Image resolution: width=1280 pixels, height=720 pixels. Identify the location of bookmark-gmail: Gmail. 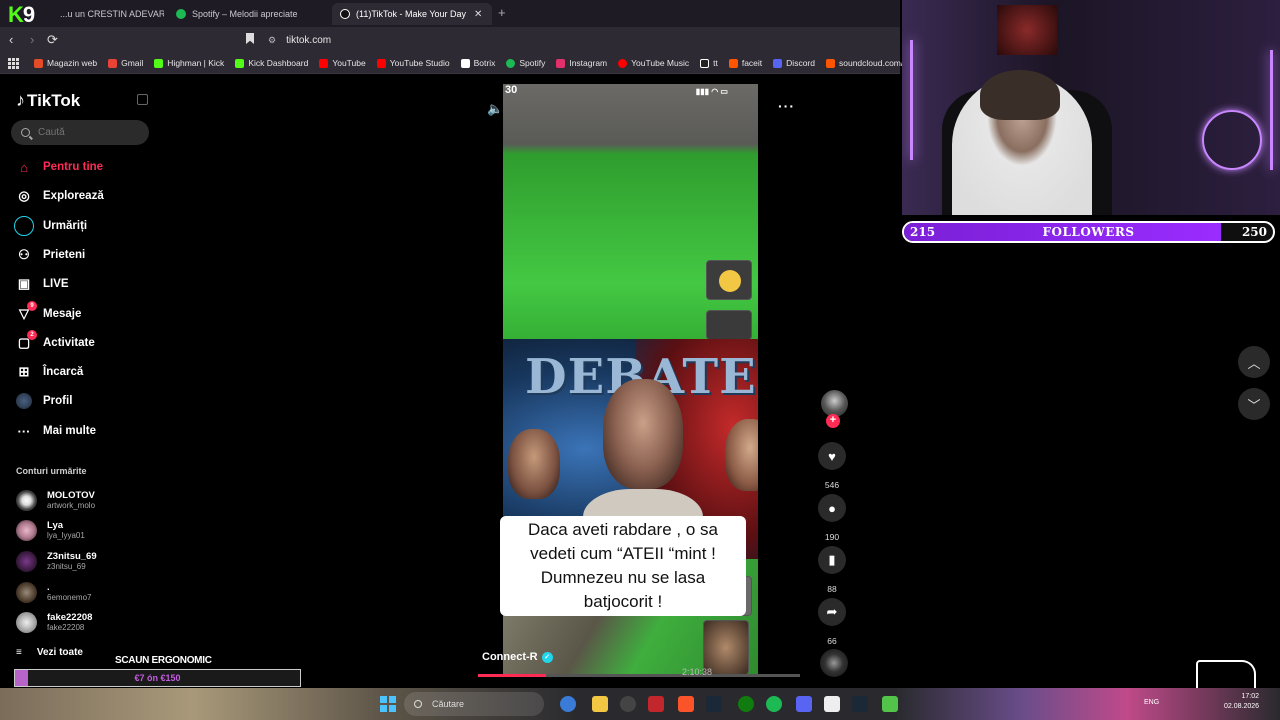
(125, 63).